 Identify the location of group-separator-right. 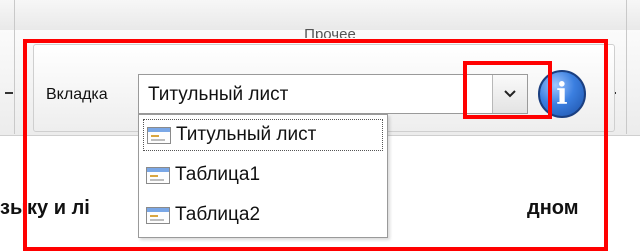
(626, 67).